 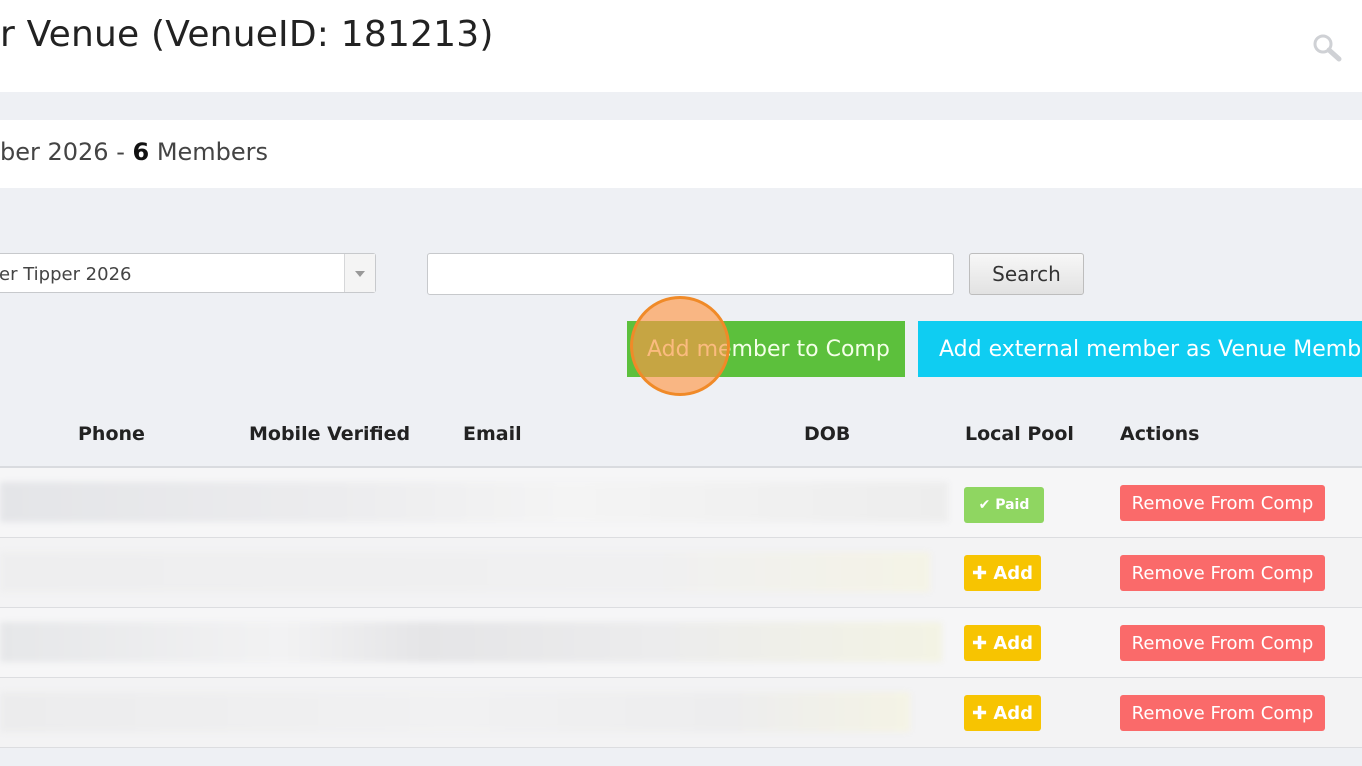 What do you see at coordinates (141, 152) in the screenshot?
I see `member-count: 6` at bounding box center [141, 152].